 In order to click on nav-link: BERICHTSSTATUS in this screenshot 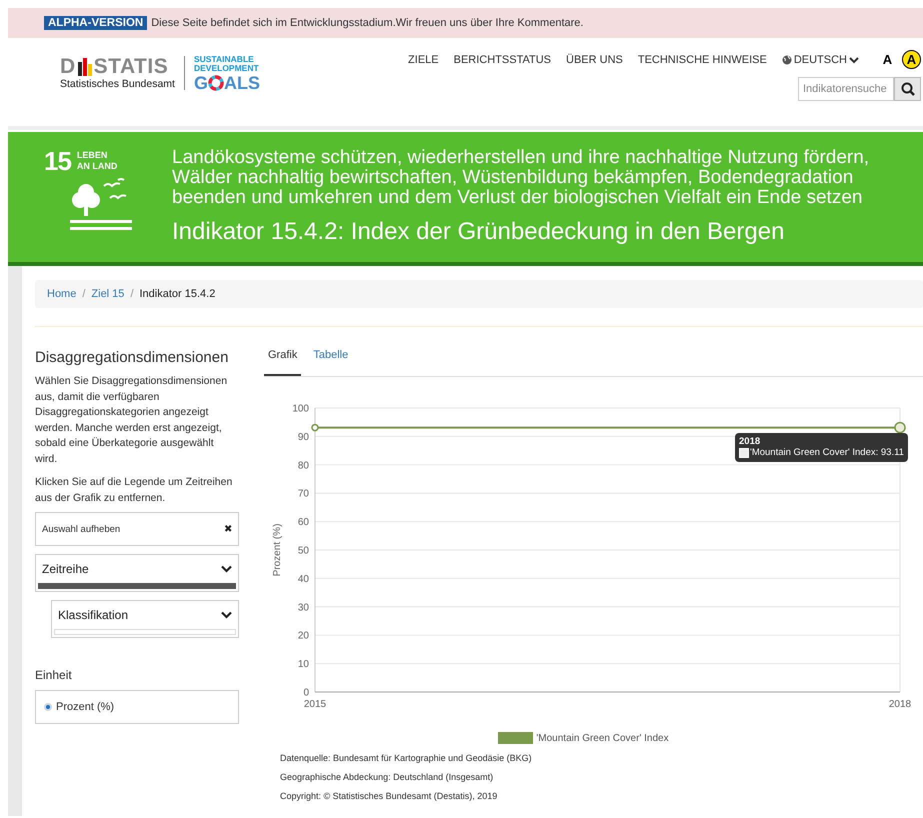, I will do `click(503, 60)`.